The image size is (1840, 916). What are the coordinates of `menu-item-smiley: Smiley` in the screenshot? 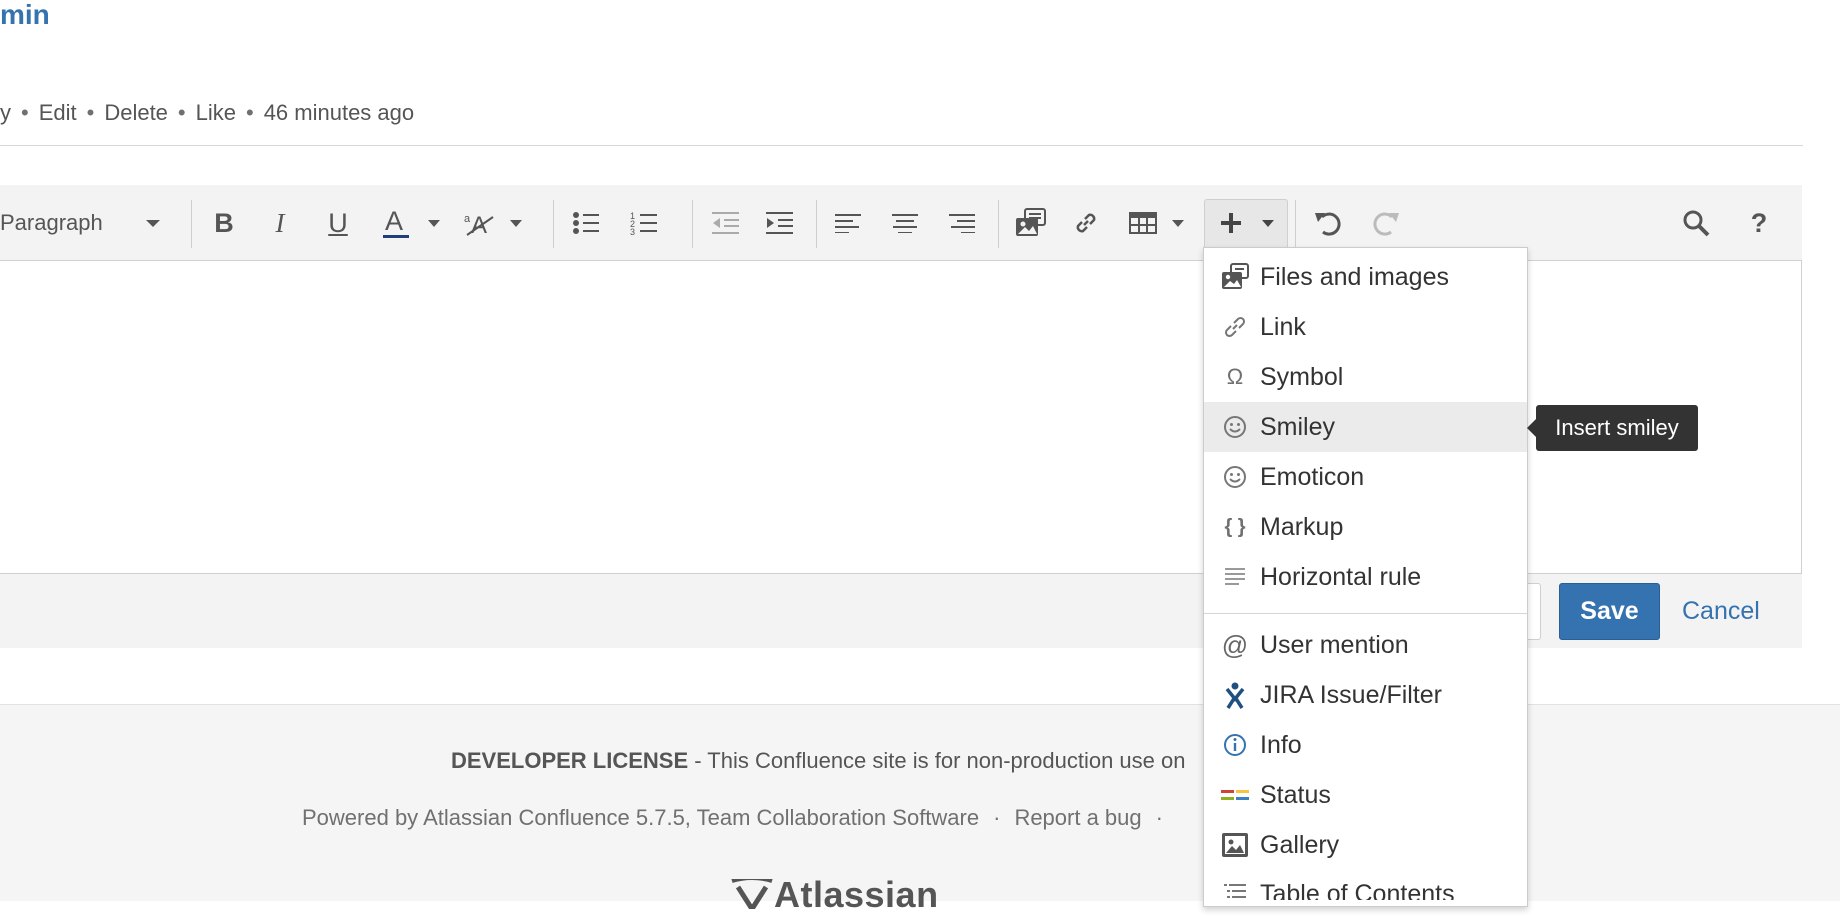 It's located at (1365, 427).